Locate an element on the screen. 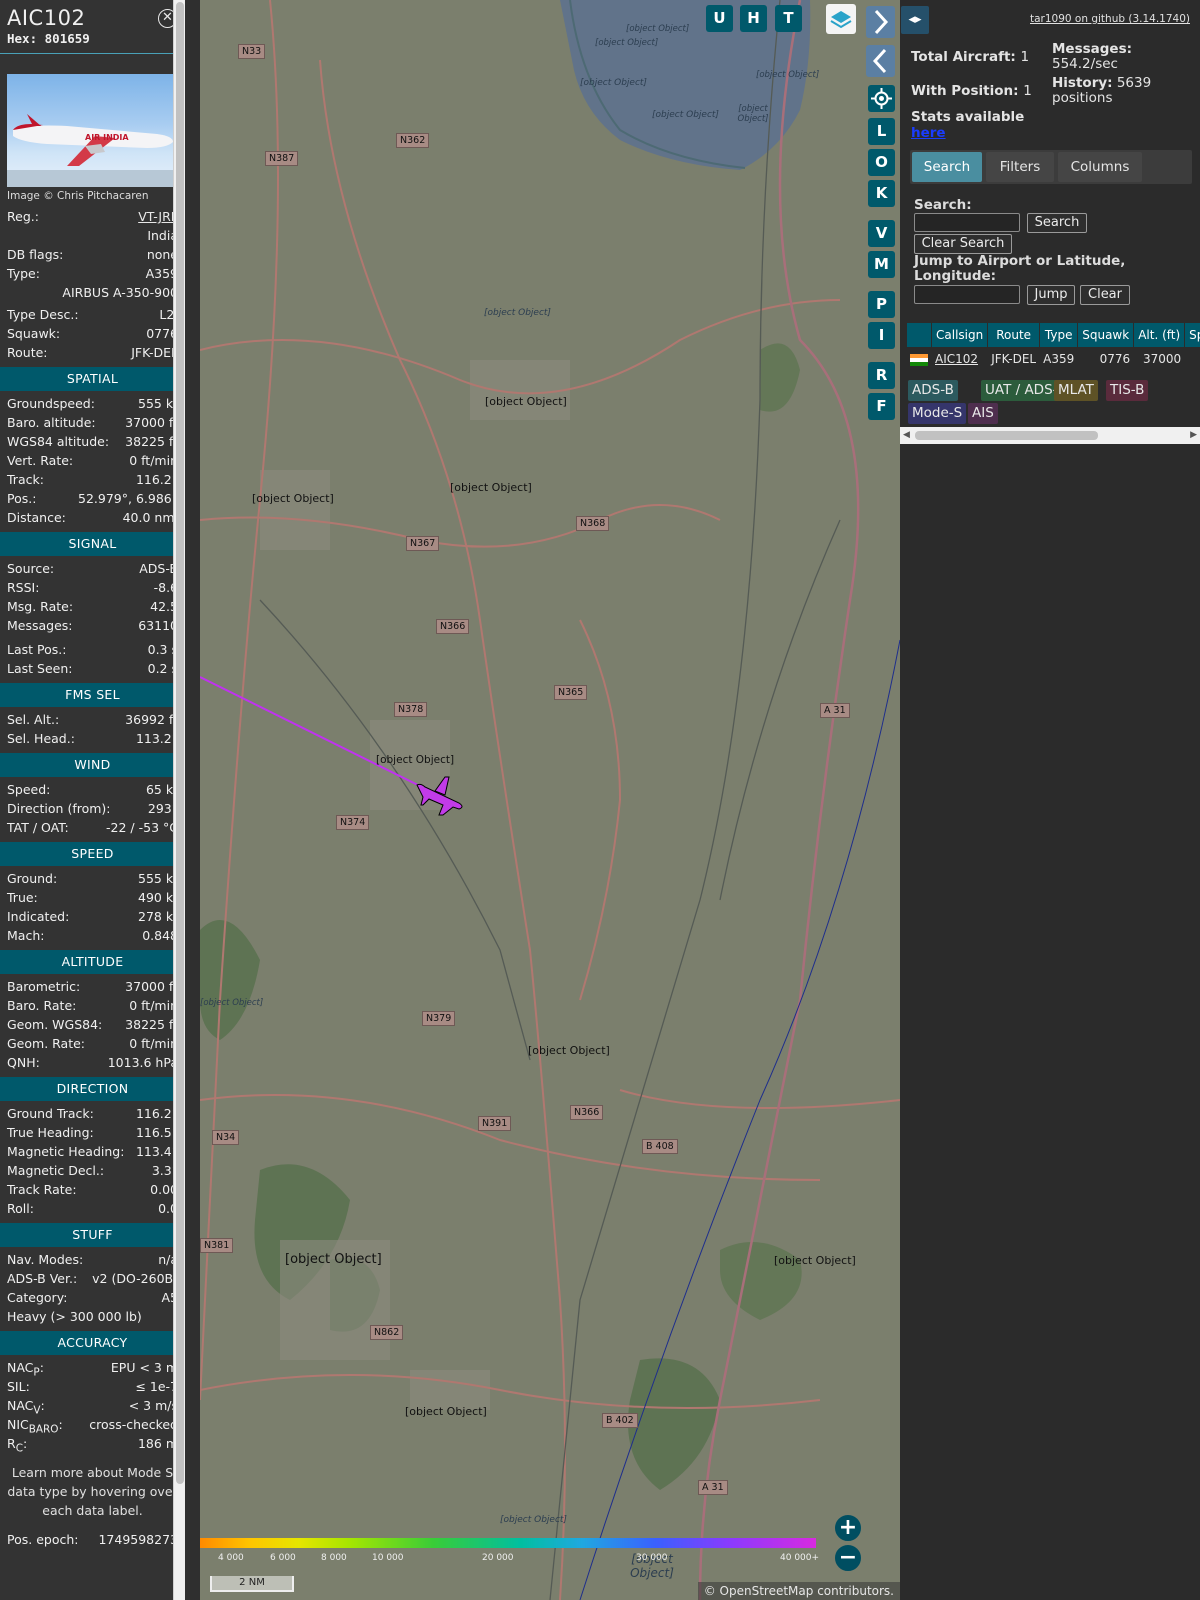 Image resolution: width=1200 pixels, height=1600 pixels. with-position: With Position: 1 is located at coordinates (971, 91).